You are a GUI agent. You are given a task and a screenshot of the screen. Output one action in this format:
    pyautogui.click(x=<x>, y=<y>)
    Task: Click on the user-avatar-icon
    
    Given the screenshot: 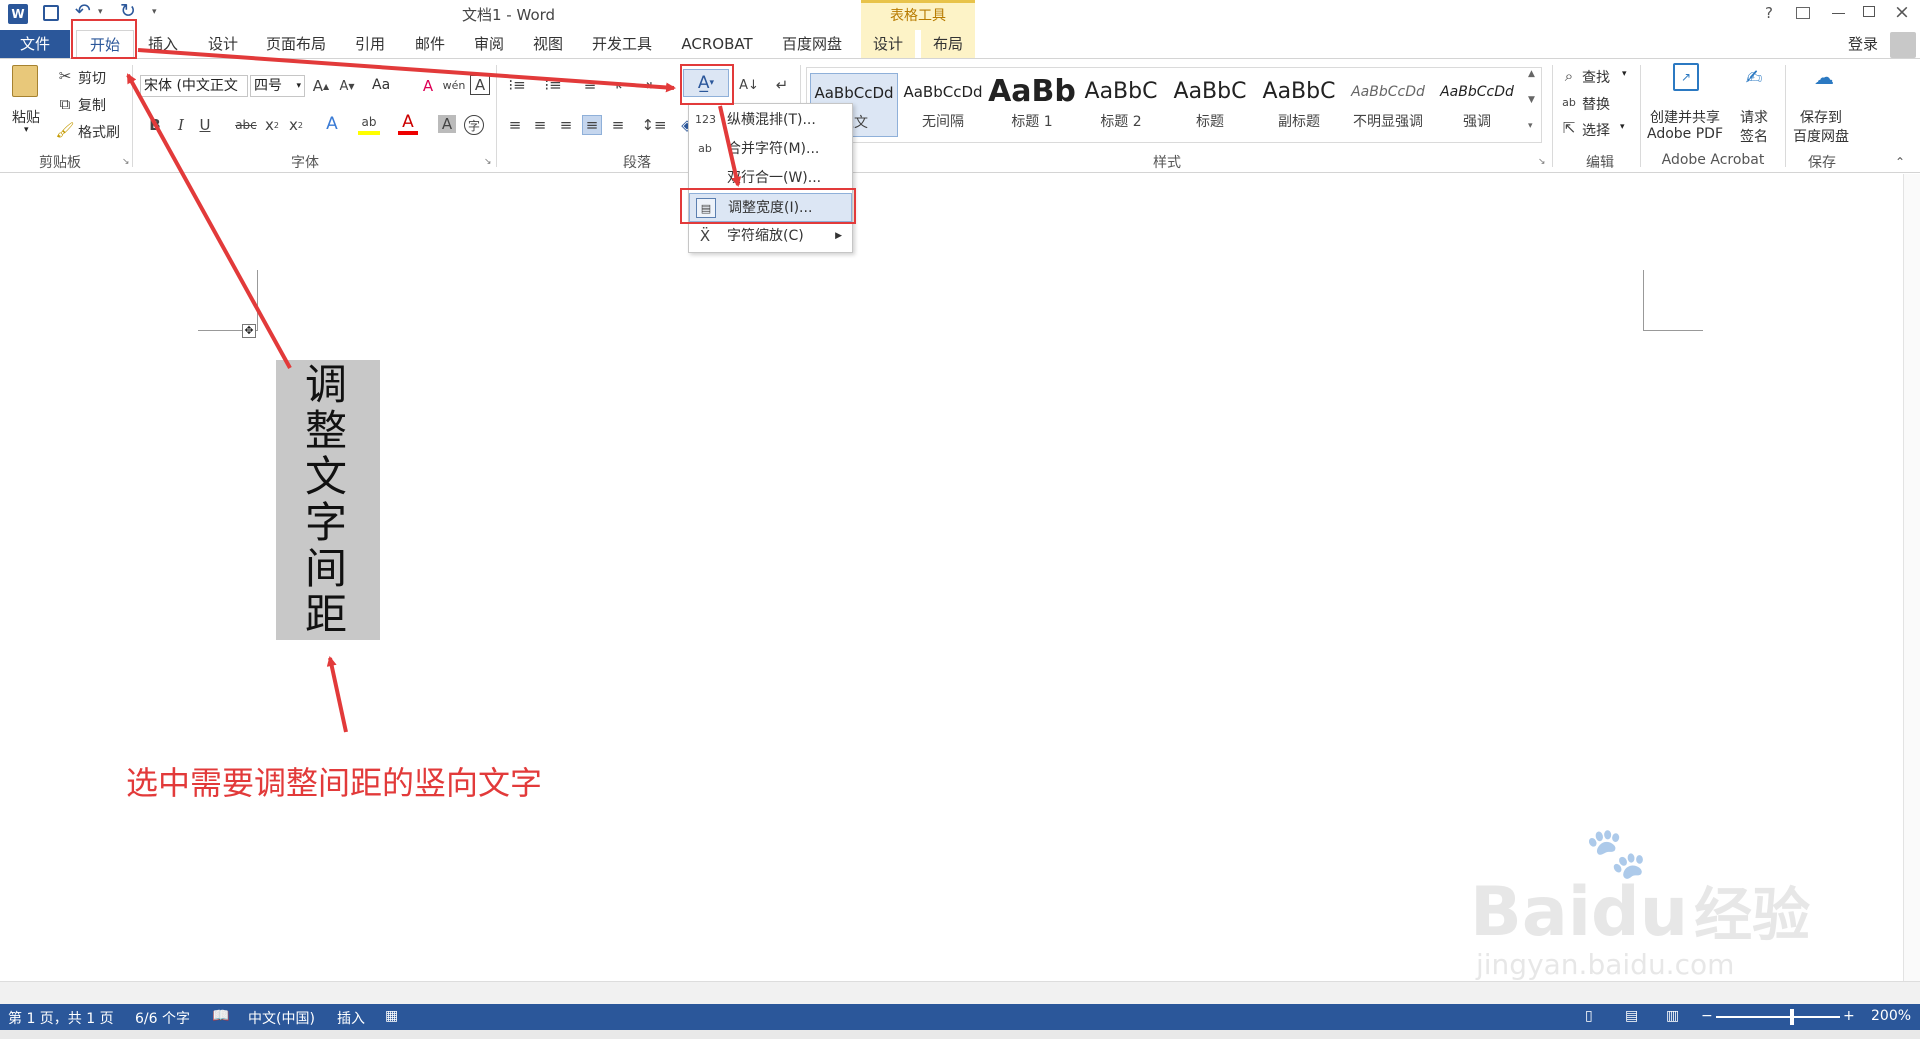 What is the action you would take?
    pyautogui.click(x=1903, y=45)
    